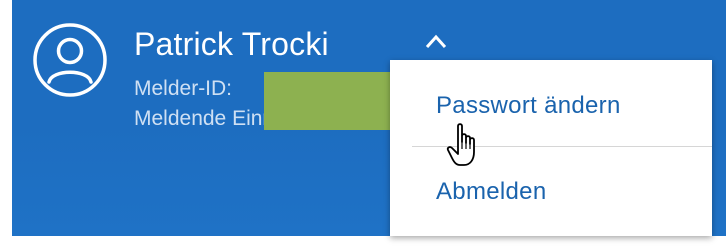 The width and height of the screenshot is (726, 246). Describe the element at coordinates (183, 88) in the screenshot. I see `melder-id-label: Melder-ID:` at that location.